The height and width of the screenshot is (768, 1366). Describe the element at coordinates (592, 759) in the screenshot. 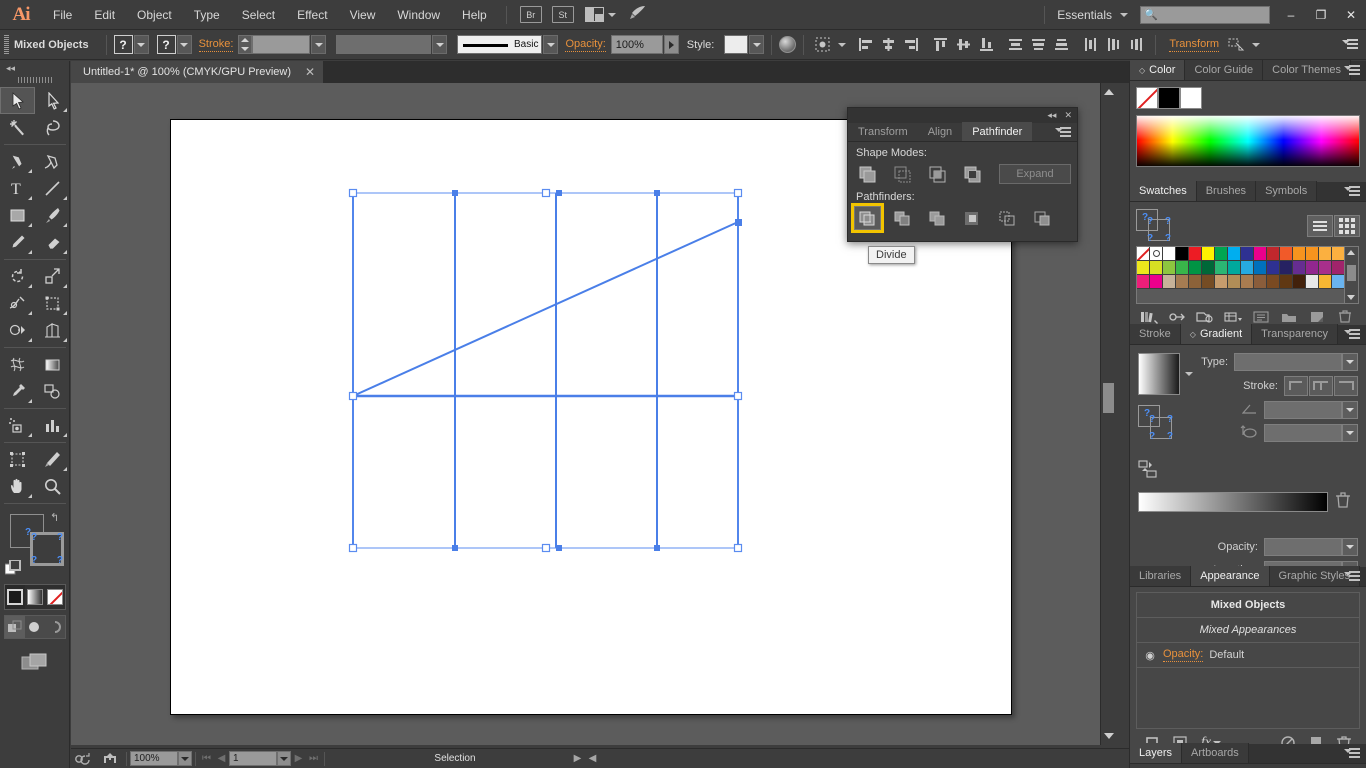

I see `scroll-left-button: ◀` at that location.